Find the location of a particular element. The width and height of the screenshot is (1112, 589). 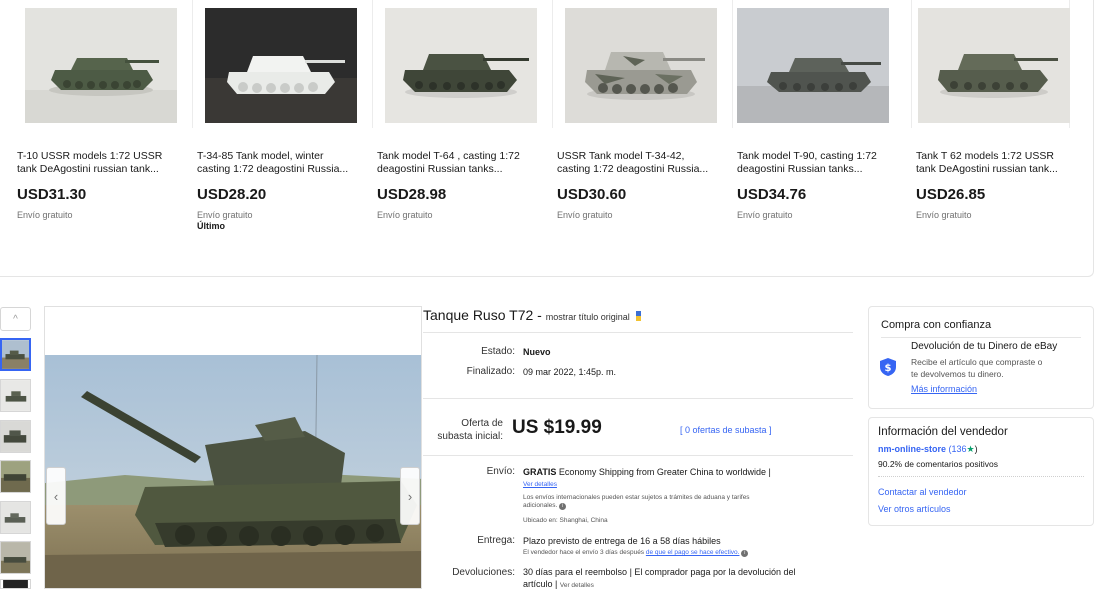

condition-label: Estado: is located at coordinates (498, 351).